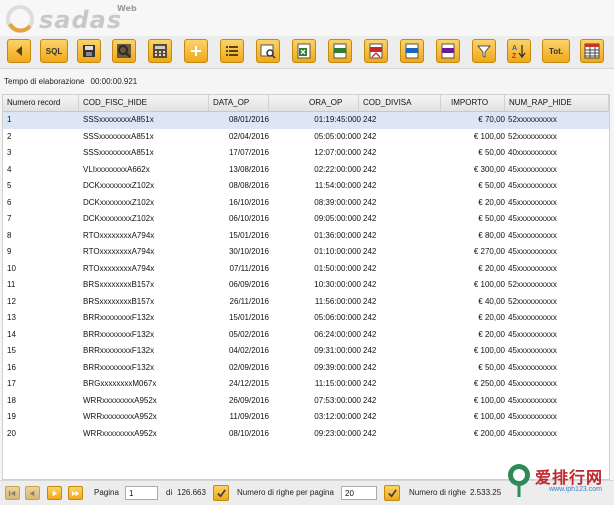  What do you see at coordinates (169, 492) in the screenshot?
I see `of-label: di` at bounding box center [169, 492].